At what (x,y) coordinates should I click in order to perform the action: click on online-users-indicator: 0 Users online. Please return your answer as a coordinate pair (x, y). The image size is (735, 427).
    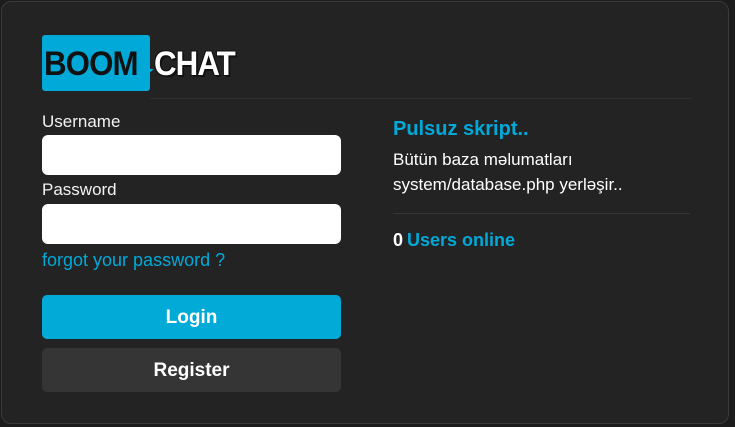
    Looking at the image, I should click on (454, 240).